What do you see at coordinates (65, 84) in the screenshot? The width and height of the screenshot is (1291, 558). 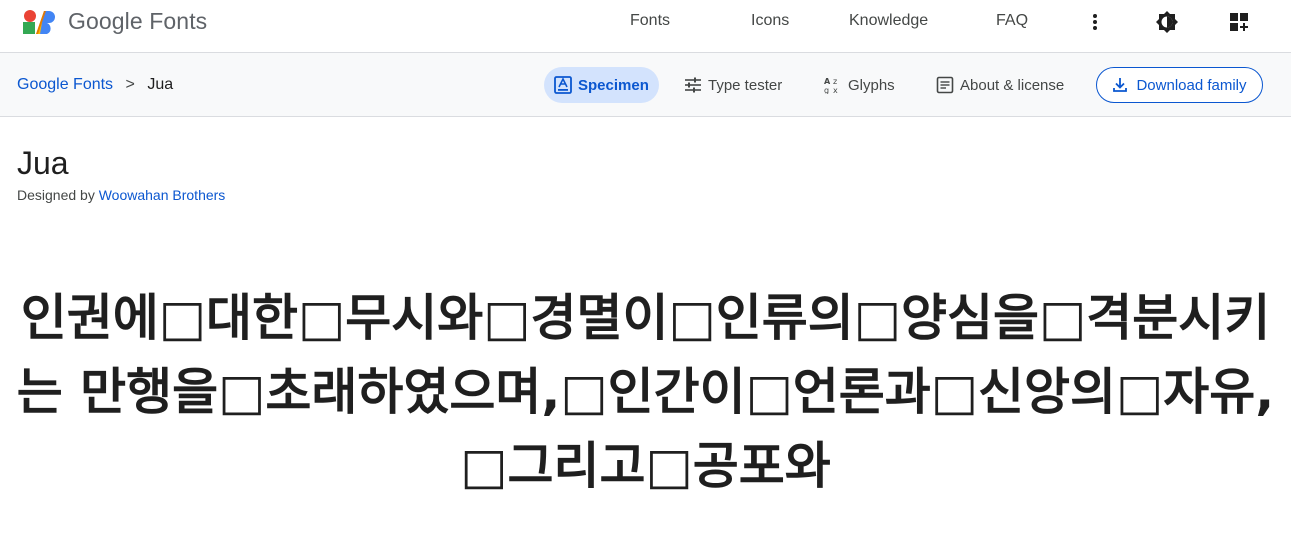 I see `breadcrumb-root-link: Google Fonts` at bounding box center [65, 84].